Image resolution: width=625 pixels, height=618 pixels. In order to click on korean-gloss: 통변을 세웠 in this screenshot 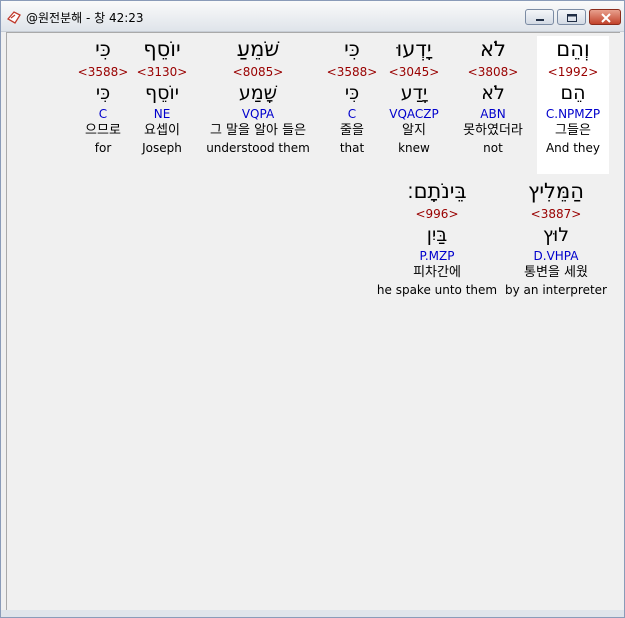, I will do `click(556, 272)`.